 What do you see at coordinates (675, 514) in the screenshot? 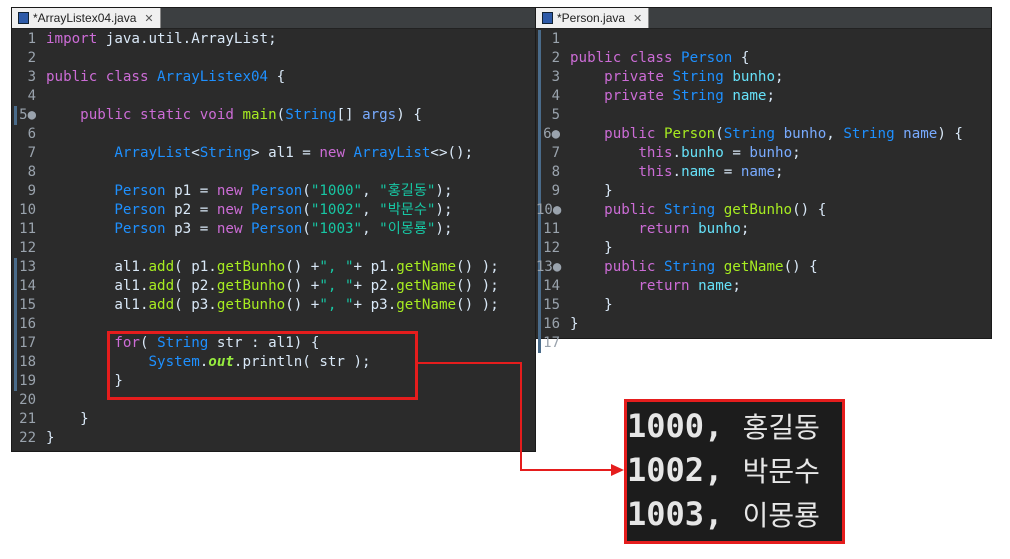
I see `output-number: 1003,` at bounding box center [675, 514].